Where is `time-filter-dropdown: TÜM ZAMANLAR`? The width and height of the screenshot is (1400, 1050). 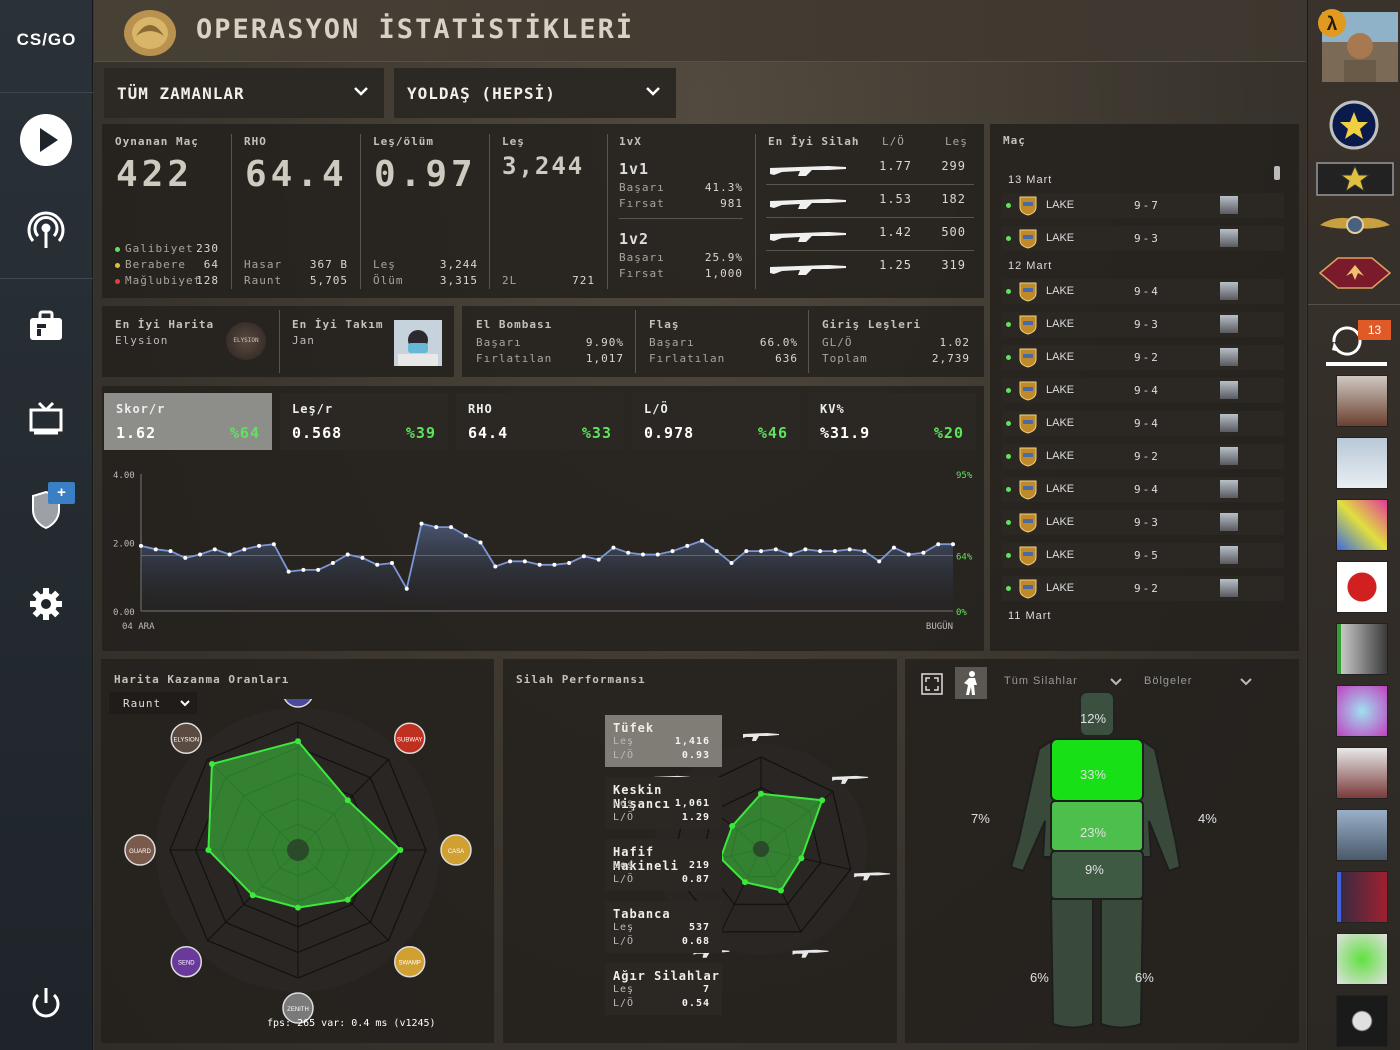
time-filter-dropdown: TÜM ZAMANLAR is located at coordinates (244, 93).